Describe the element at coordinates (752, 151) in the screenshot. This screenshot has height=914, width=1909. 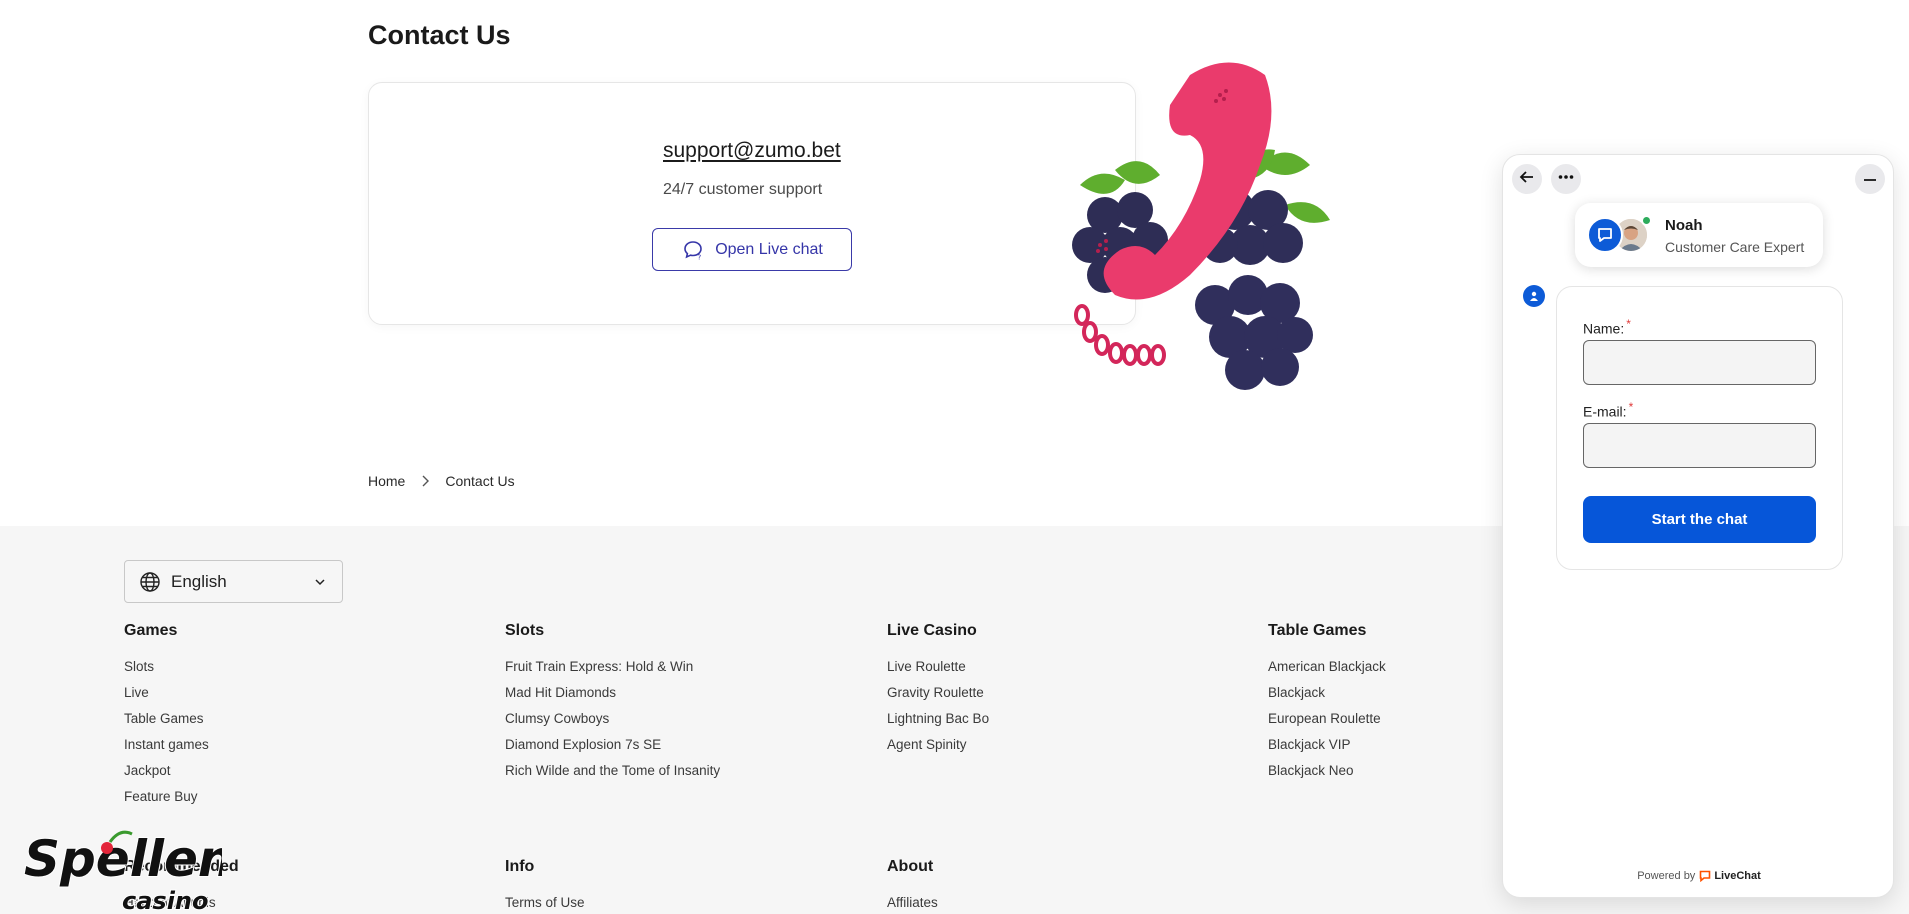
I see `support-email-link: support@zumo.bet` at that location.